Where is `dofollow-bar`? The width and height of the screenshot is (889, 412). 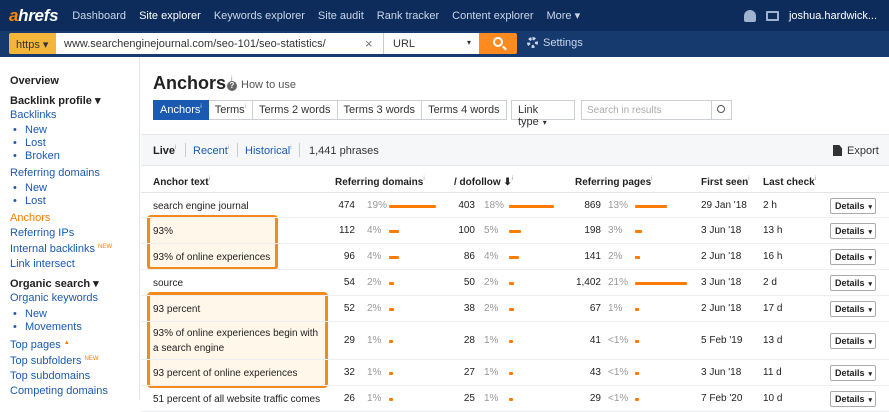
dofollow-bar is located at coordinates (515, 231).